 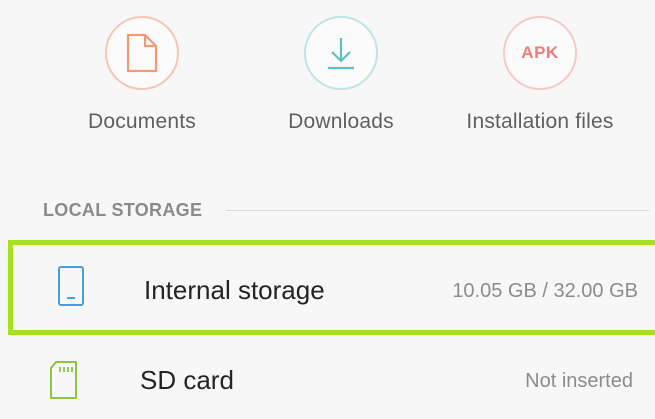 I want to click on document-icon, so click(x=142, y=53).